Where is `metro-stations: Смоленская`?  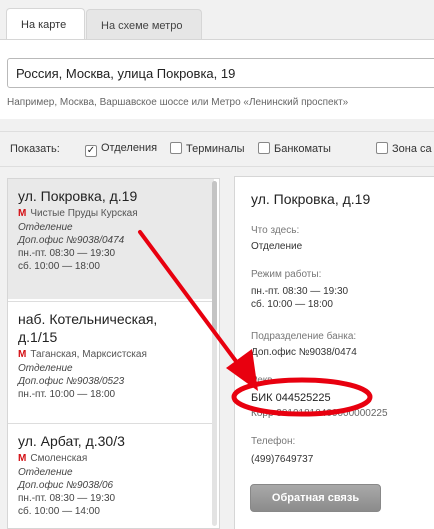 metro-stations: Смоленская is located at coordinates (59, 458).